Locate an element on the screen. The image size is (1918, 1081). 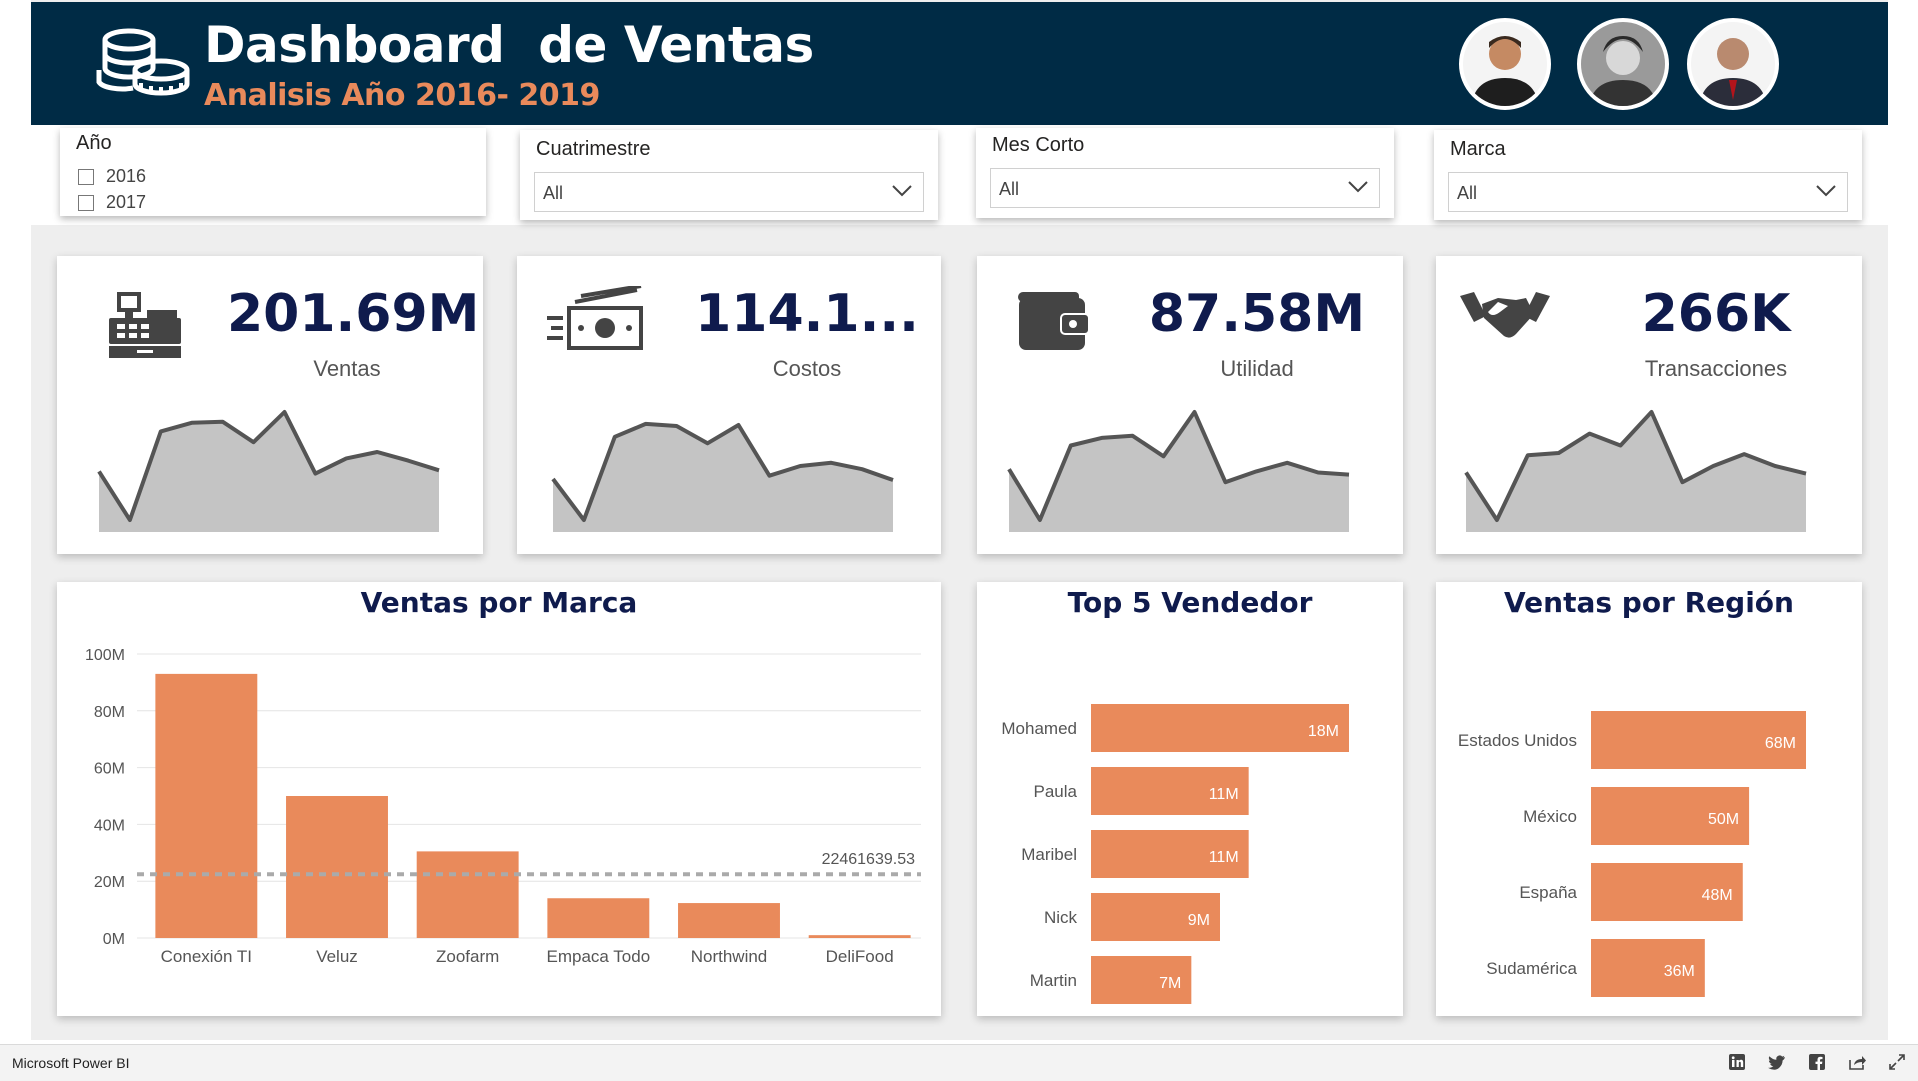
year-option-label: 2017 is located at coordinates (126, 202).